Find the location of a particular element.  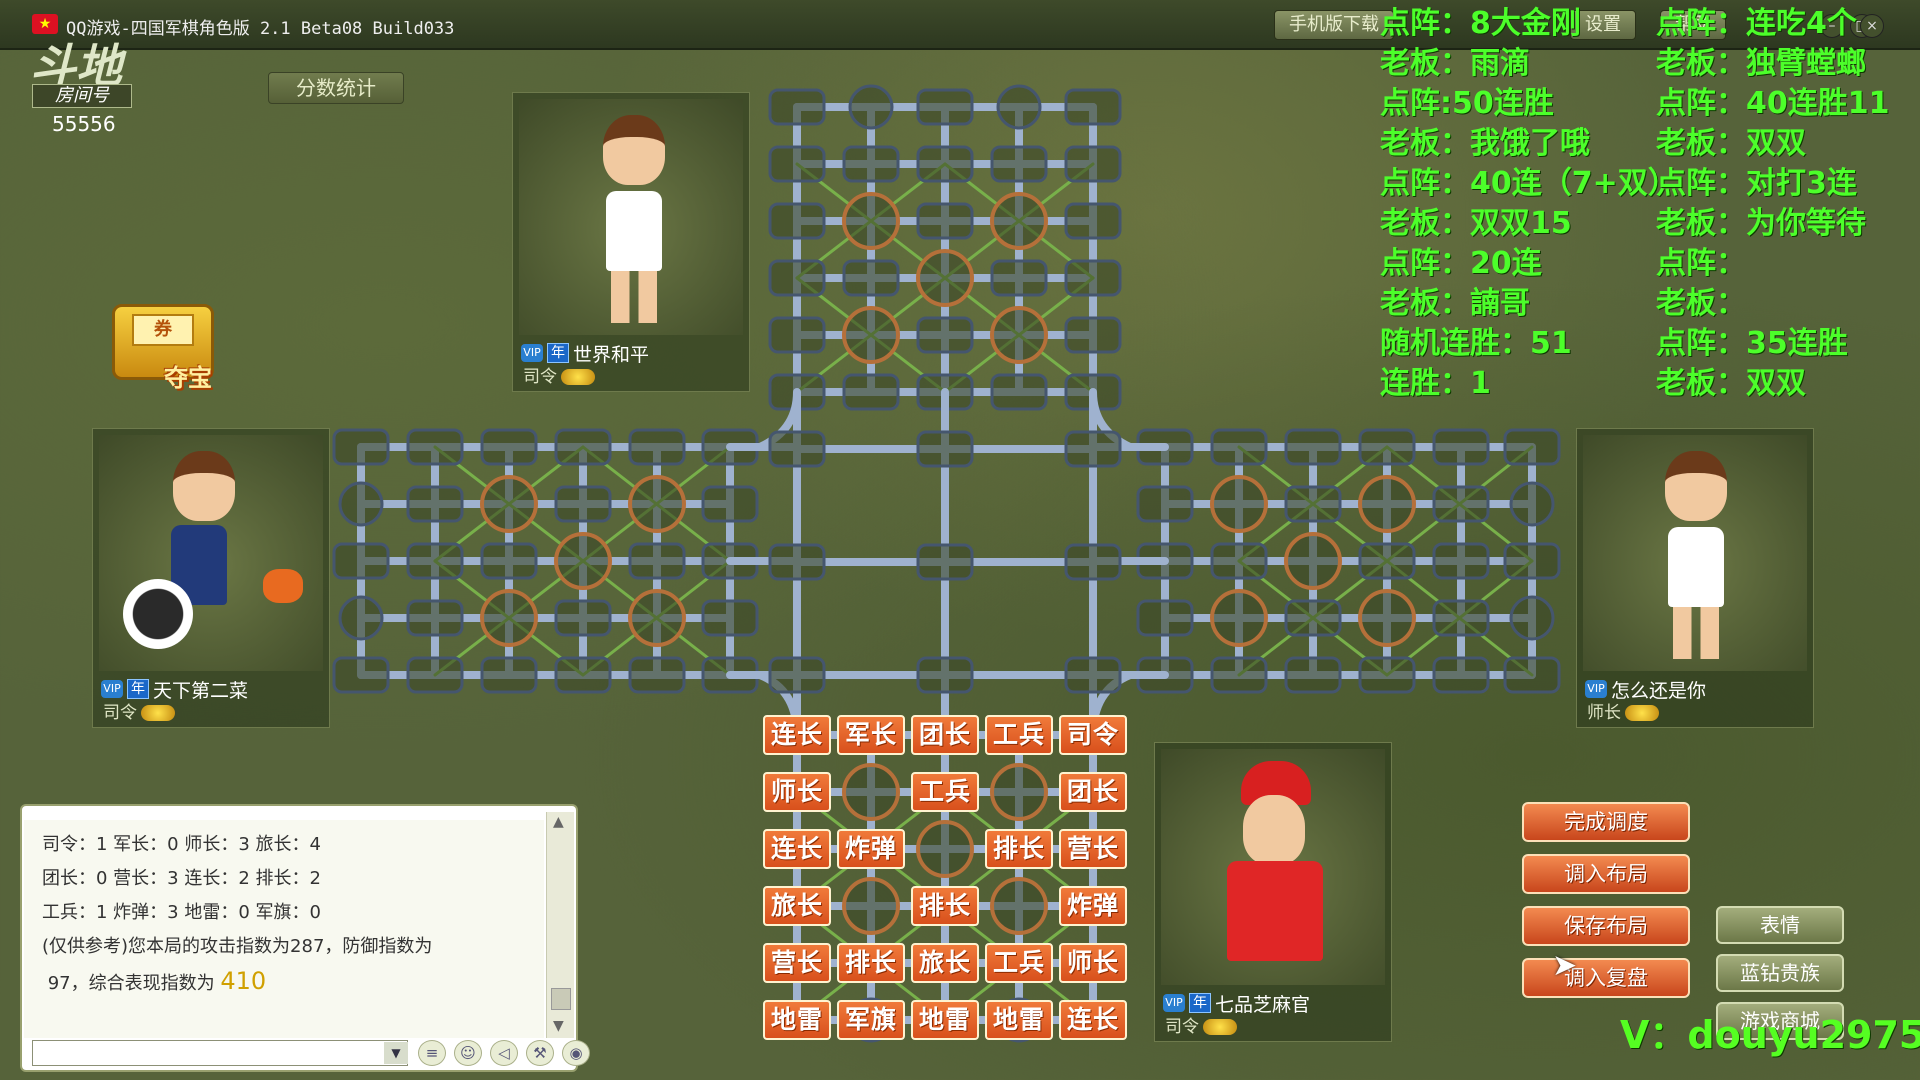

blue-diamond-button: 蓝钻贵族 is located at coordinates (1780, 973).